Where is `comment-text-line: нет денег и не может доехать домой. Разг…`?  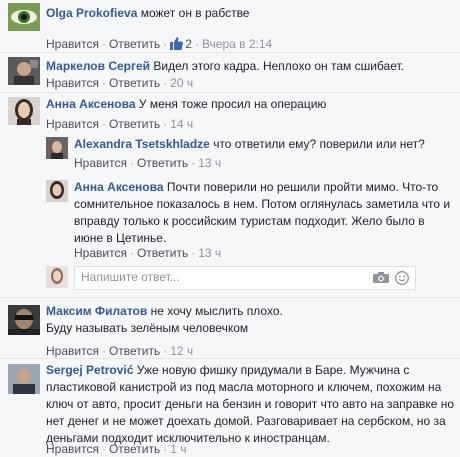 comment-text-line: нет денег и не может доехать домой. Разг… is located at coordinates (246, 421).